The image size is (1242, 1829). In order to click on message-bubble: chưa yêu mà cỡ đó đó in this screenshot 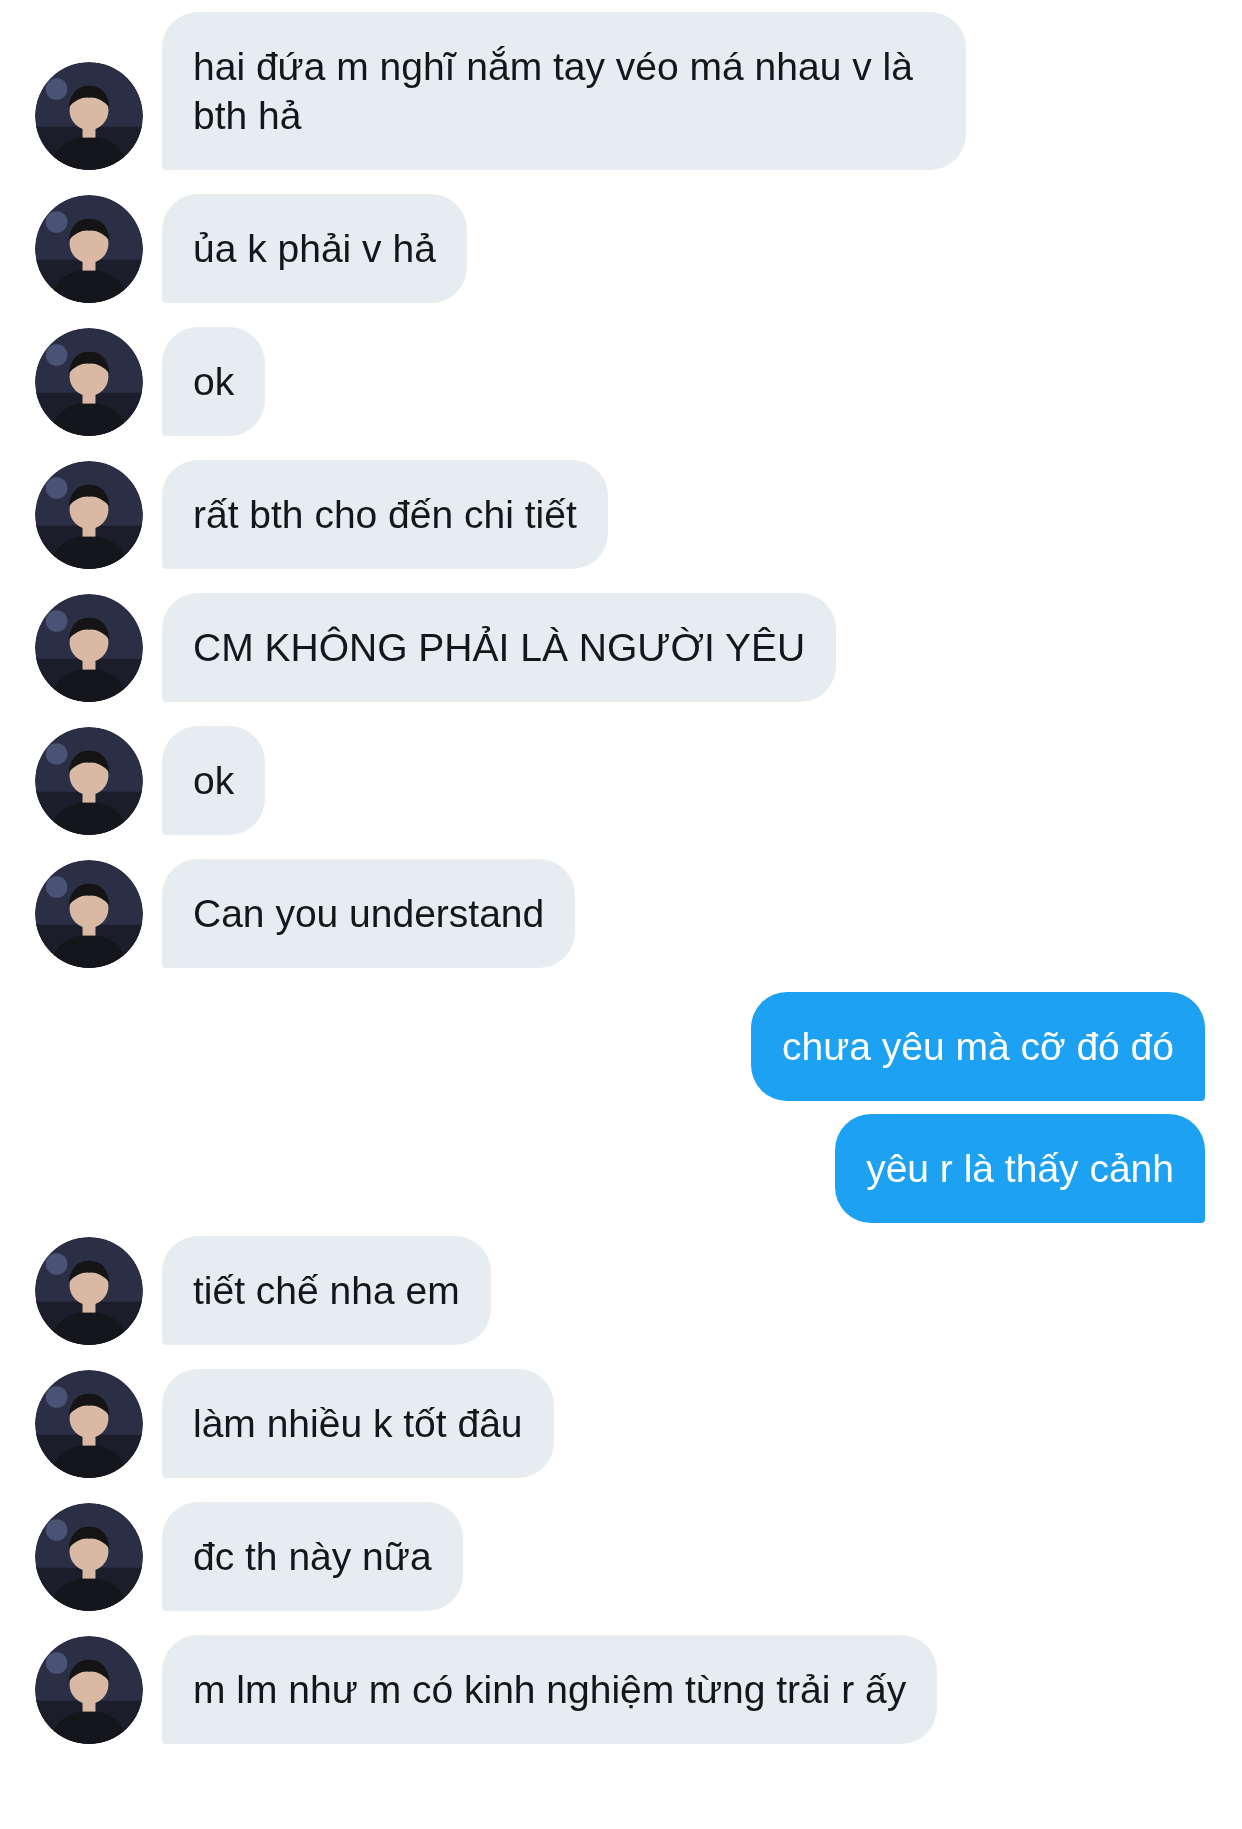, I will do `click(977, 1046)`.